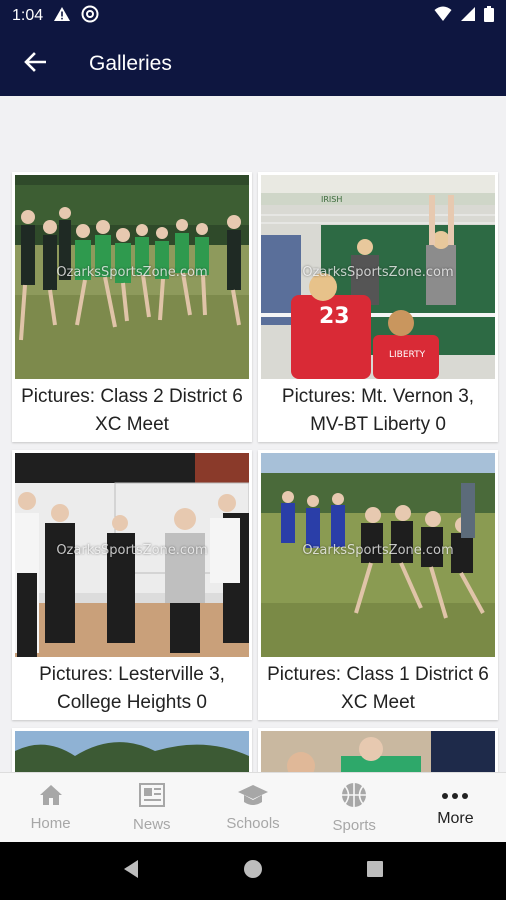 The height and width of the screenshot is (900, 506). I want to click on nav-item-news: News, so click(151, 807).